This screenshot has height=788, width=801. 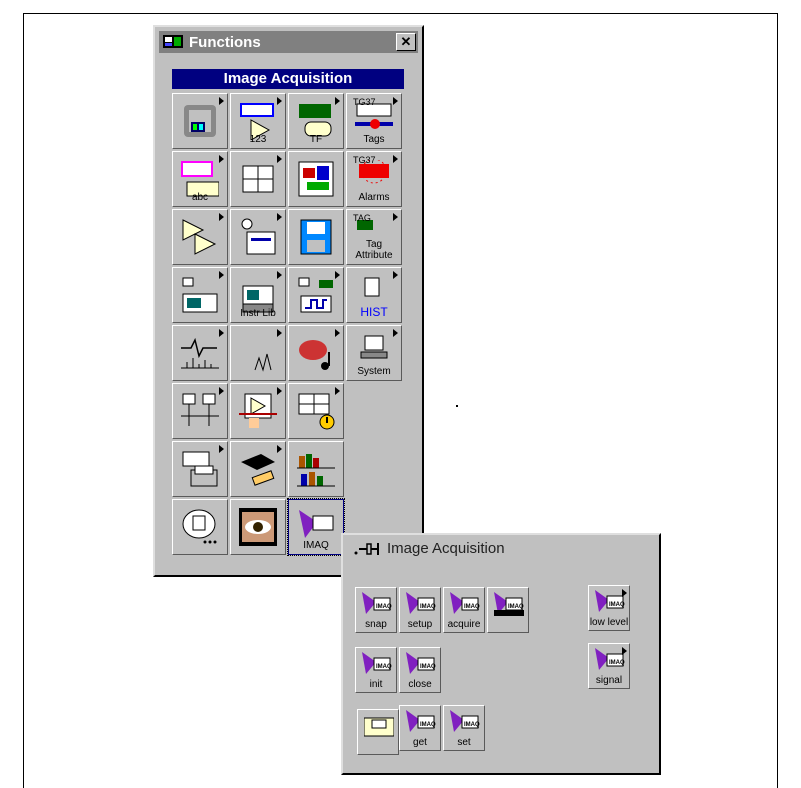 I want to click on control-icon, so click(x=379, y=727).